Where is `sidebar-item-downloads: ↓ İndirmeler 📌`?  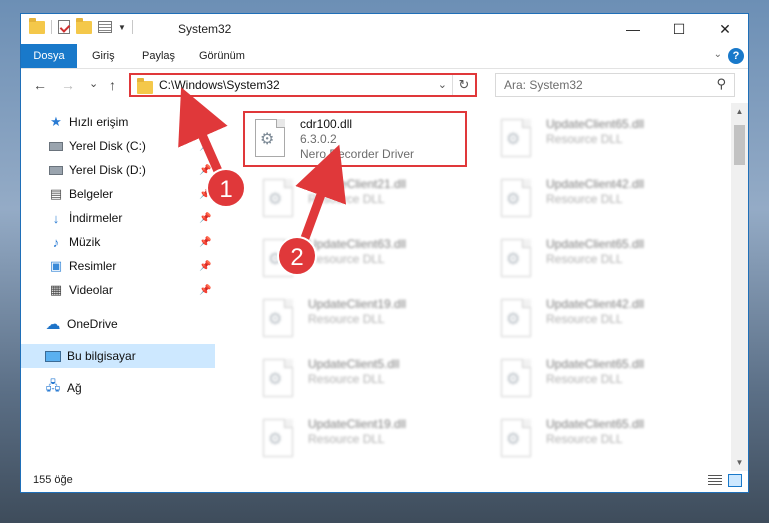 sidebar-item-downloads: ↓ İndirmeler 📌 is located at coordinates (118, 218).